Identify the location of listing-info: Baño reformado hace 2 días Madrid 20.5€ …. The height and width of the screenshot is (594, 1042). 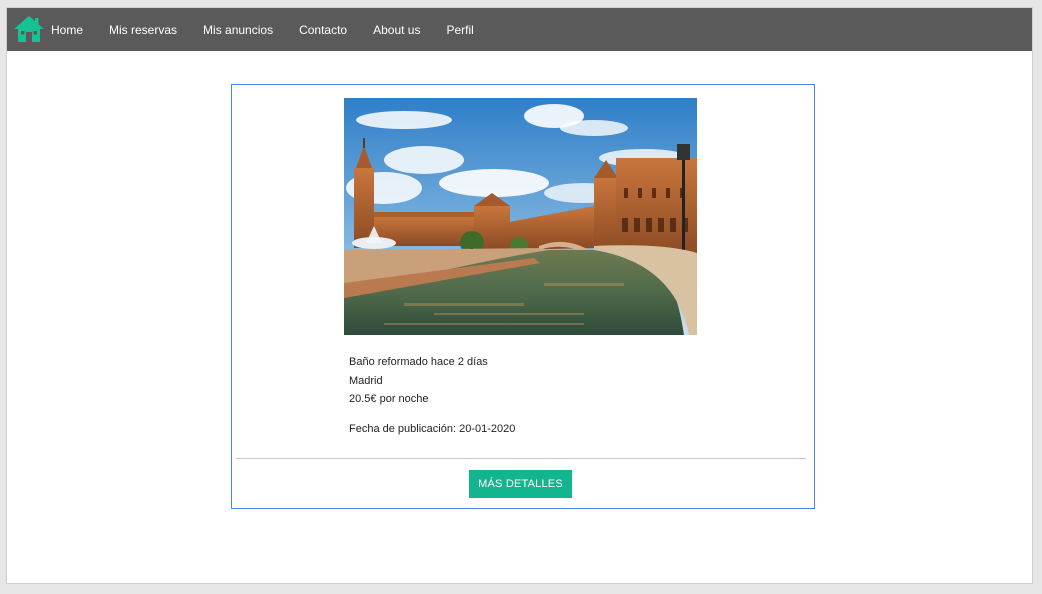
(432, 395).